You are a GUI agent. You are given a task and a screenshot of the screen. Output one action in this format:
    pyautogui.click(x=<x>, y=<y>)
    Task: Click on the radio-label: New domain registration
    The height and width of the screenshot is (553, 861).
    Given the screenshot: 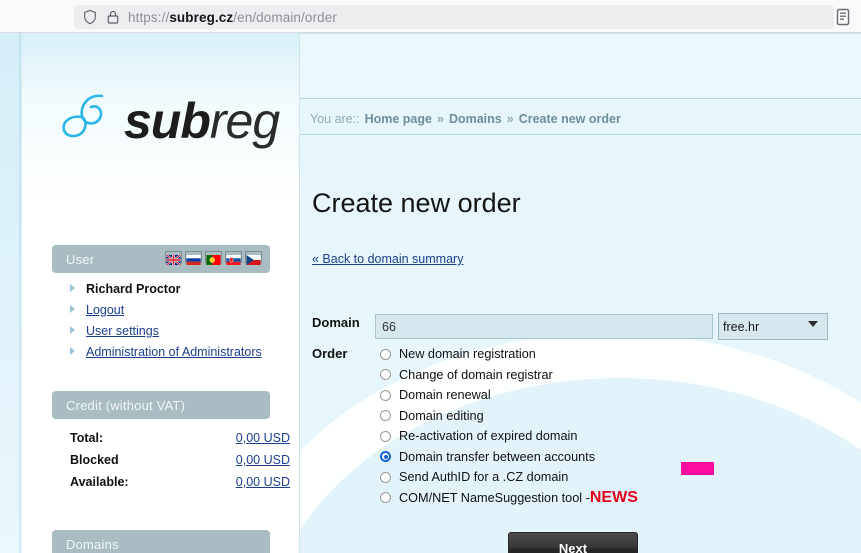 What is the action you would take?
    pyautogui.click(x=467, y=354)
    